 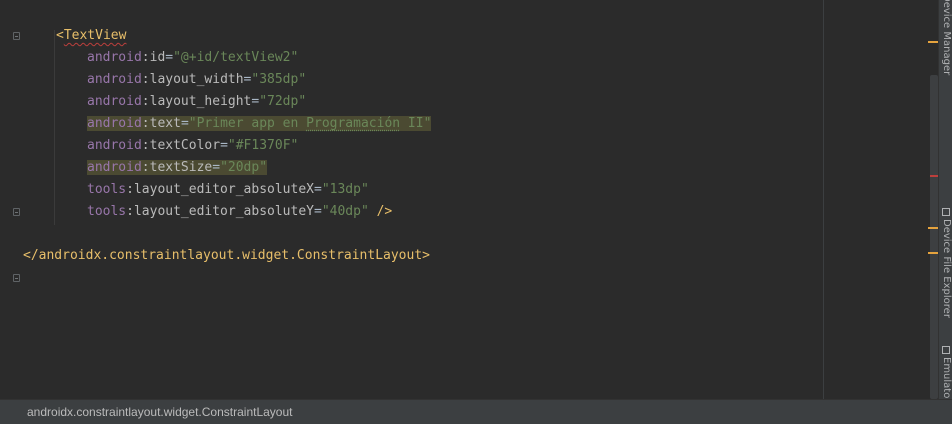 I want to click on code-token: II", so click(x=416, y=123).